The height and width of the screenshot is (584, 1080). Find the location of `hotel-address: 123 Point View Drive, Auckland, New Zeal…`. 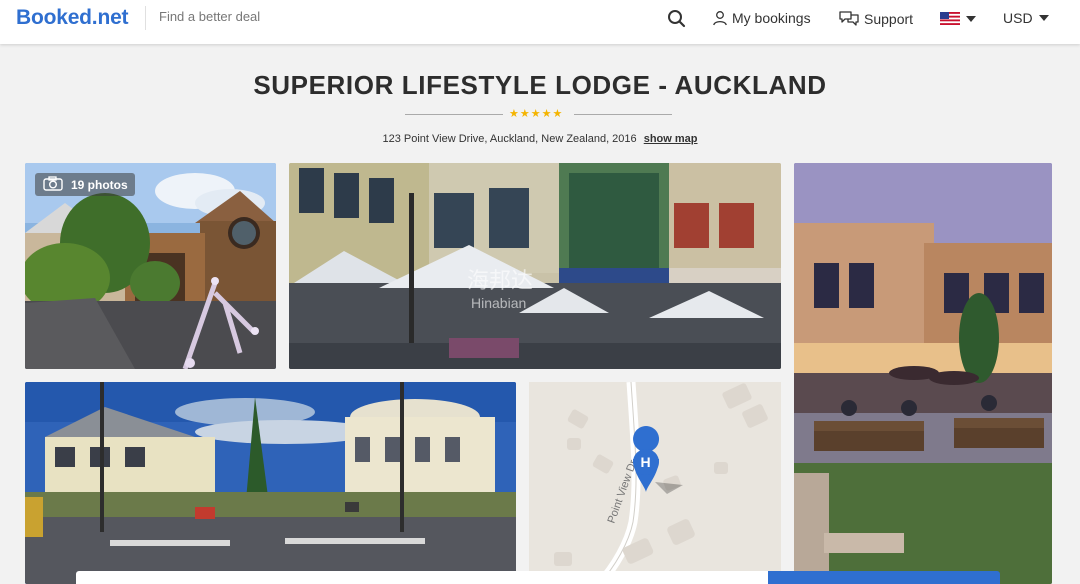

hotel-address: 123 Point View Drive, Auckland, New Zeal… is located at coordinates (509, 139).